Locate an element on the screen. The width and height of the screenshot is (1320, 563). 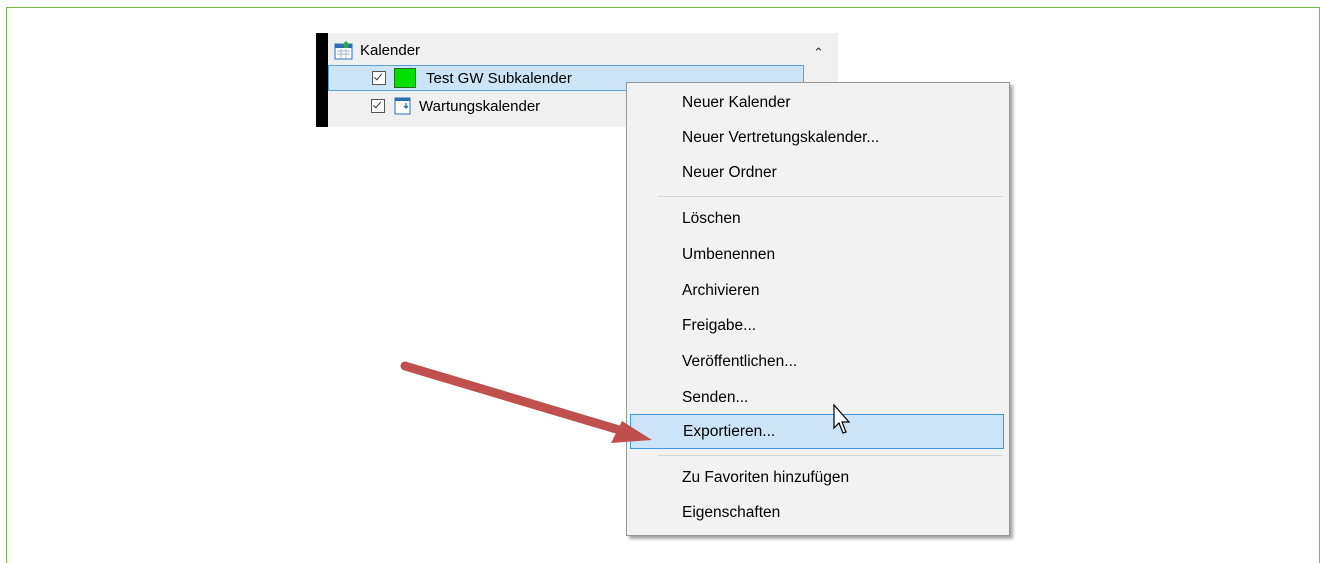
annotation-arrow is located at coordinates (526, 402).